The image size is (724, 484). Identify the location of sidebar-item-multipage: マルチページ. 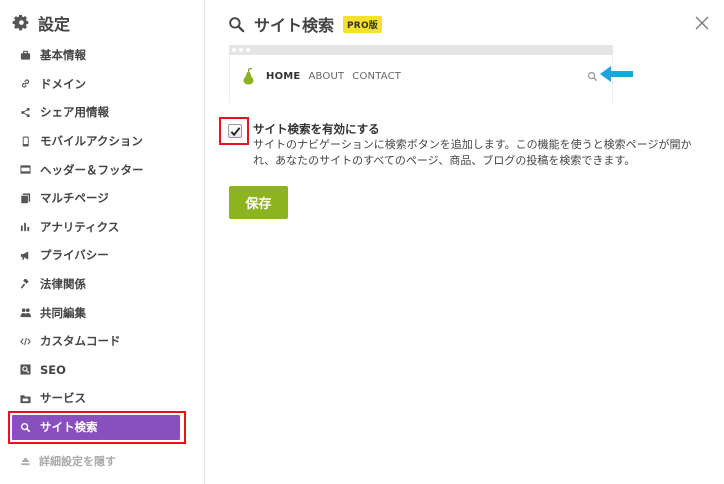
(102, 198).